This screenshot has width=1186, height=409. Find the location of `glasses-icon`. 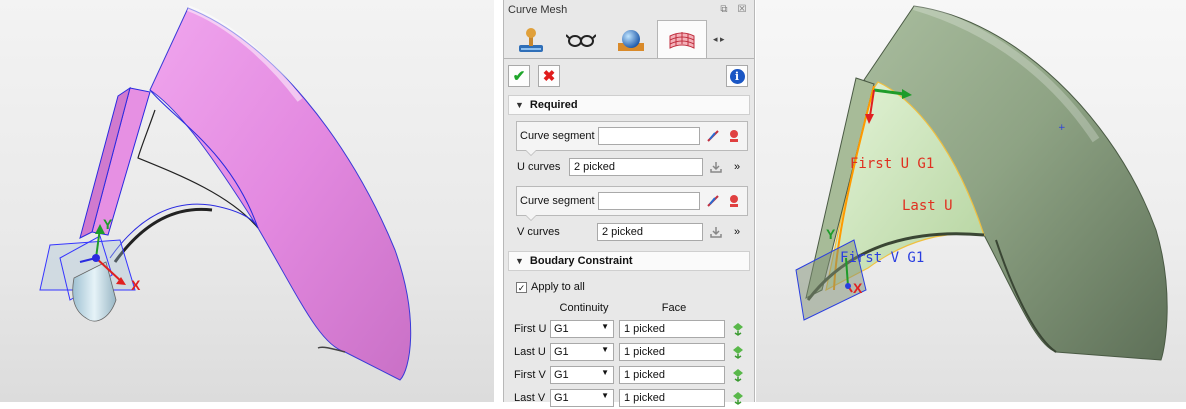

glasses-icon is located at coordinates (581, 40).